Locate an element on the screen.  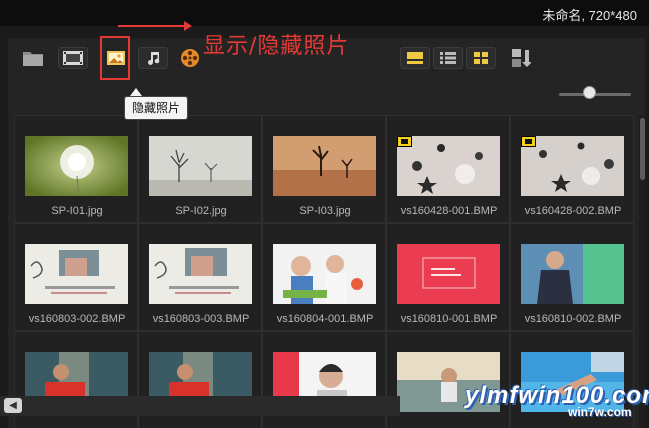
media-item: SP-I01.jpg is located at coordinates (76, 169).